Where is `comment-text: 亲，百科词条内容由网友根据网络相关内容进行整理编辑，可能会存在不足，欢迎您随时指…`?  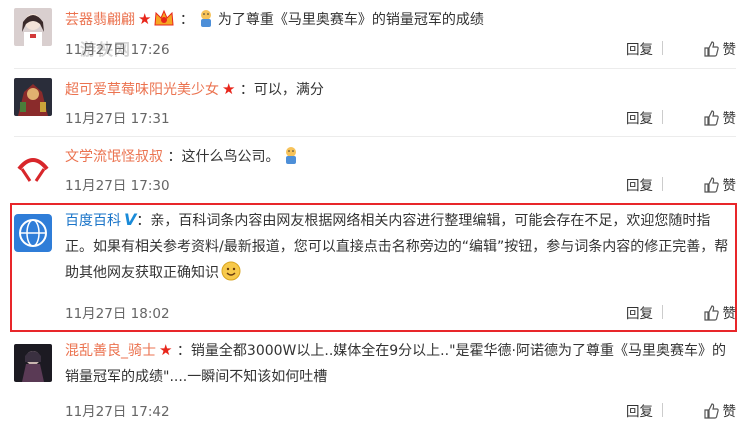 comment-text: 亲，百科词条内容由网友根据网络相关内容进行整理编辑，可能会存在不足，欢迎您随时指… is located at coordinates (397, 247).